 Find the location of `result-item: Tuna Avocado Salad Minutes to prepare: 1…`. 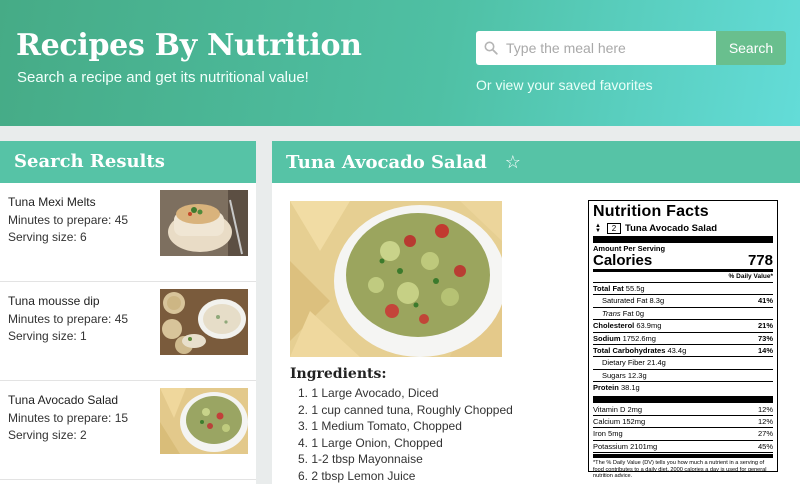

result-item: Tuna Avocado Salad Minutes to prepare: 1… is located at coordinates (128, 430).